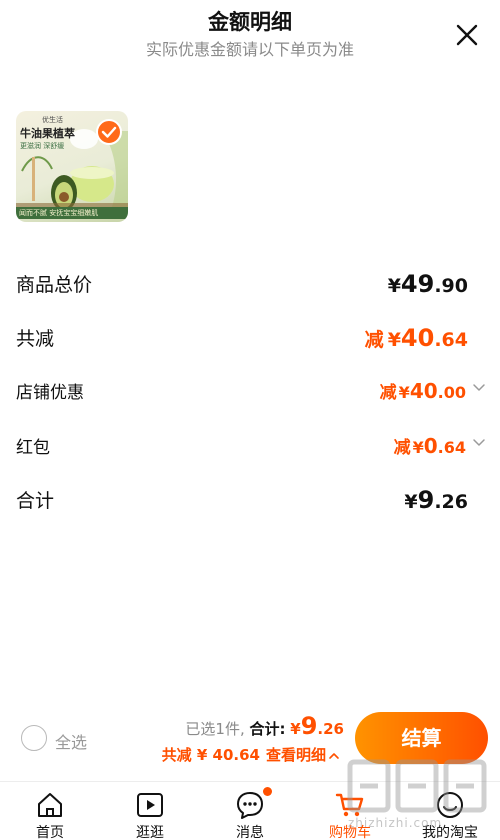 The width and height of the screenshot is (500, 840). I want to click on sum-integer: 9, so click(309, 726).